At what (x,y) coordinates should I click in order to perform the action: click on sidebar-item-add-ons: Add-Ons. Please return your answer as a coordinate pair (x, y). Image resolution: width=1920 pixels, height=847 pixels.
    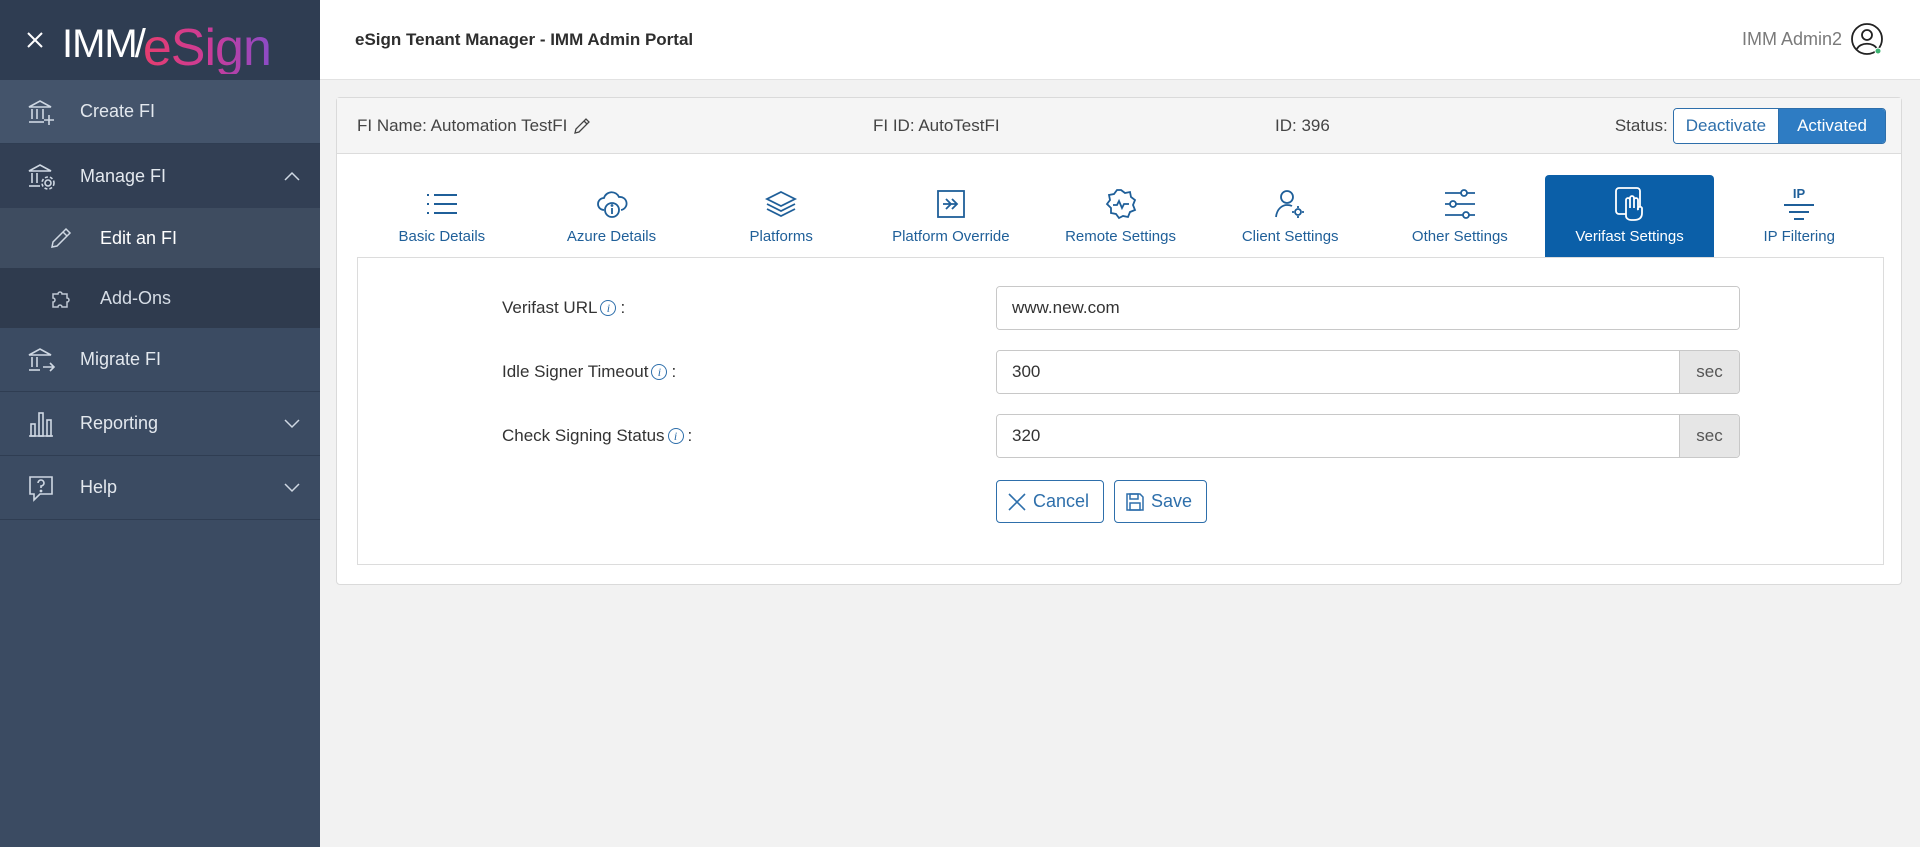
    Looking at the image, I should click on (160, 298).